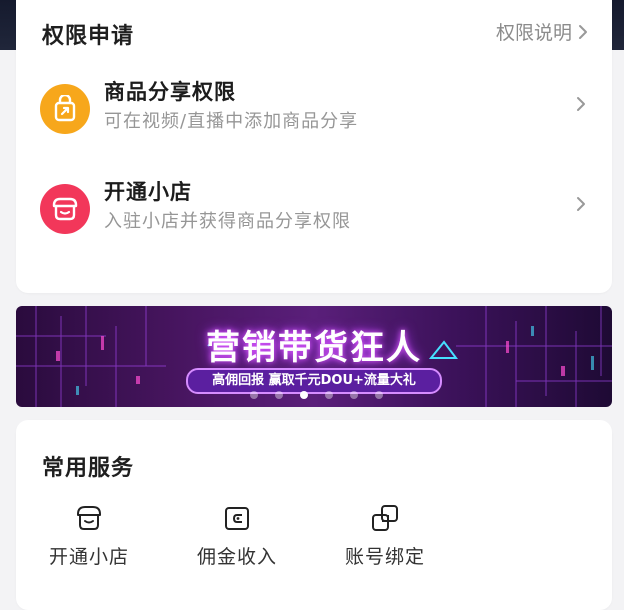  I want to click on permission-item-subtitle: 可在视频/直播中添加商品分享, so click(231, 121).